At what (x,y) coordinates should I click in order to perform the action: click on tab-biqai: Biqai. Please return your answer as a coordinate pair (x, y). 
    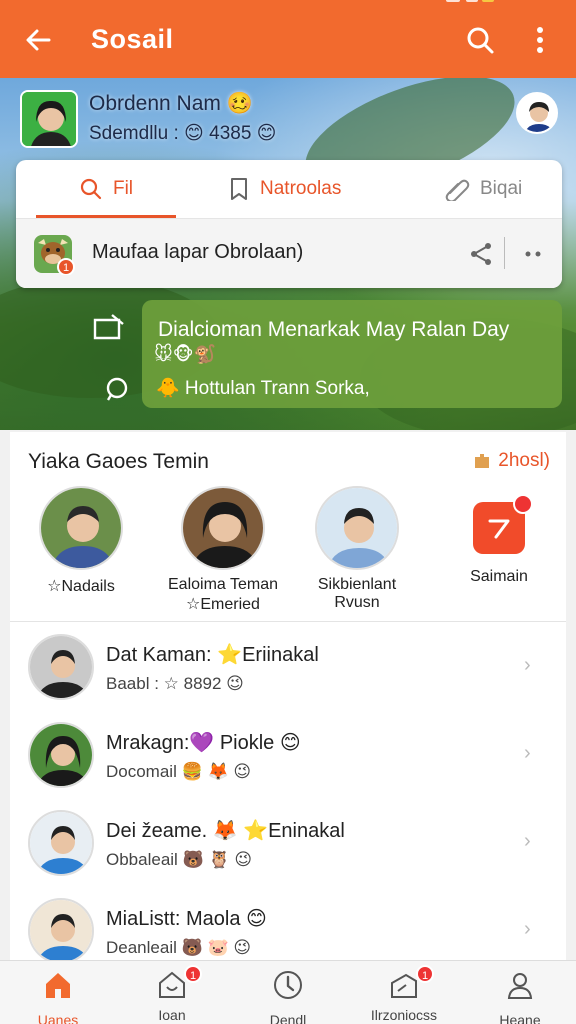
    Looking at the image, I should click on (483, 189).